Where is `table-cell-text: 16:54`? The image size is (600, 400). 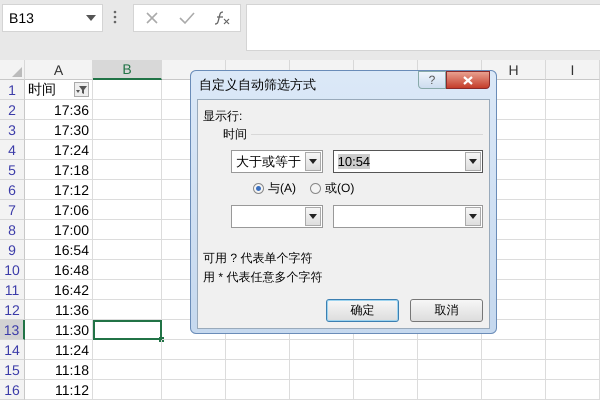 table-cell-text: 16:54 is located at coordinates (70, 250).